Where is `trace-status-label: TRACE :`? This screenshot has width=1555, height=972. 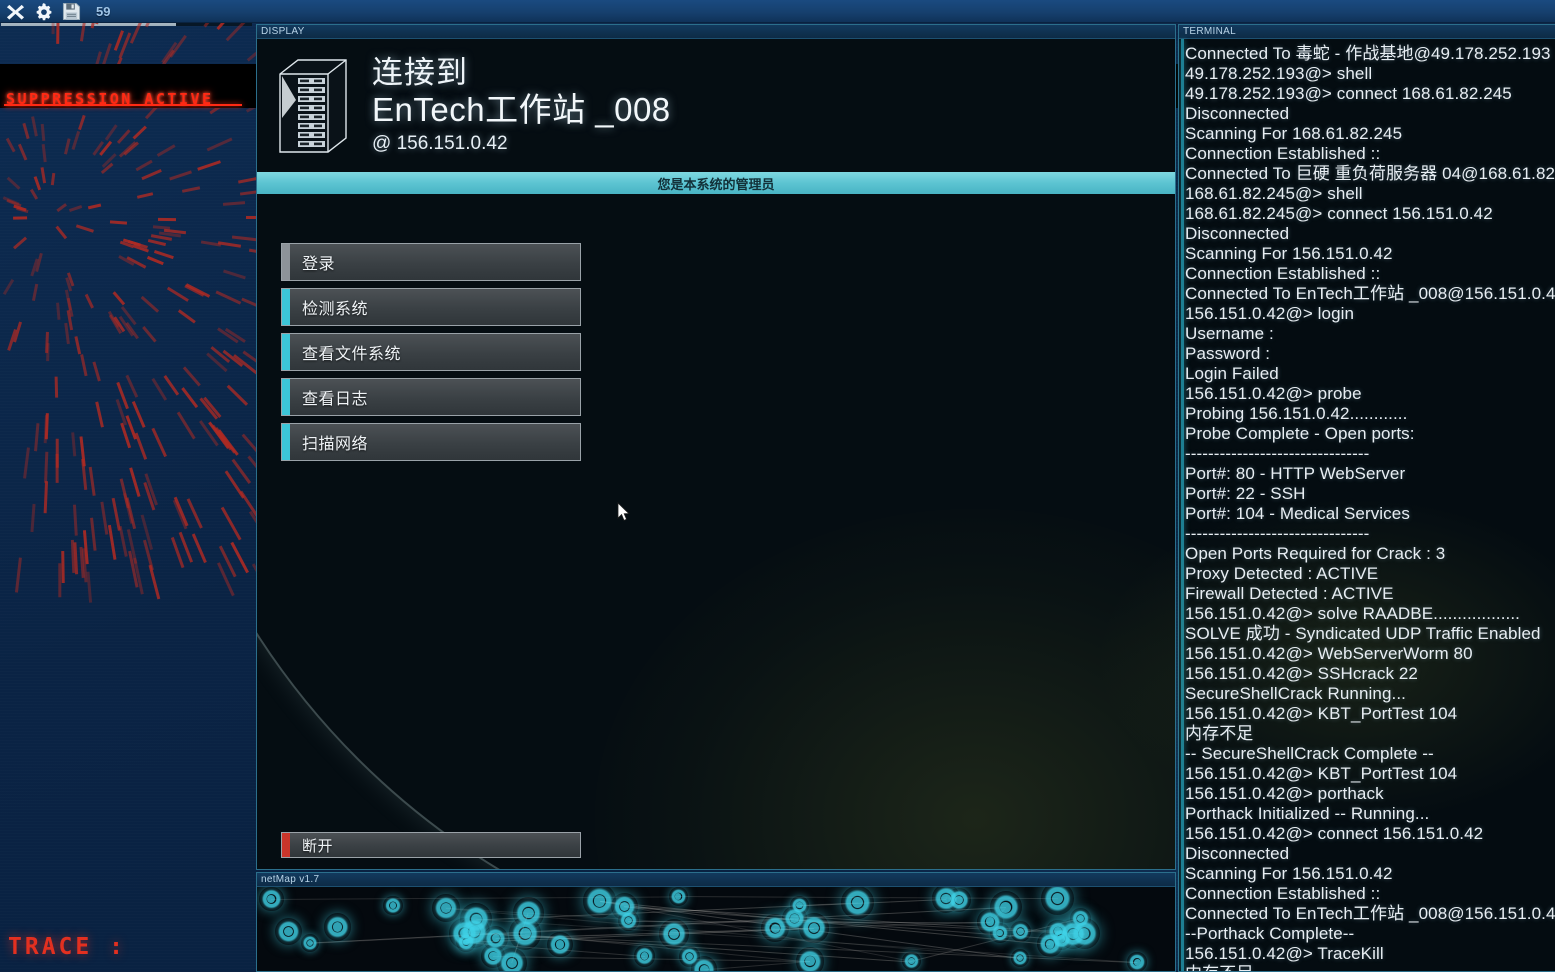 trace-status-label: TRACE : is located at coordinates (67, 947).